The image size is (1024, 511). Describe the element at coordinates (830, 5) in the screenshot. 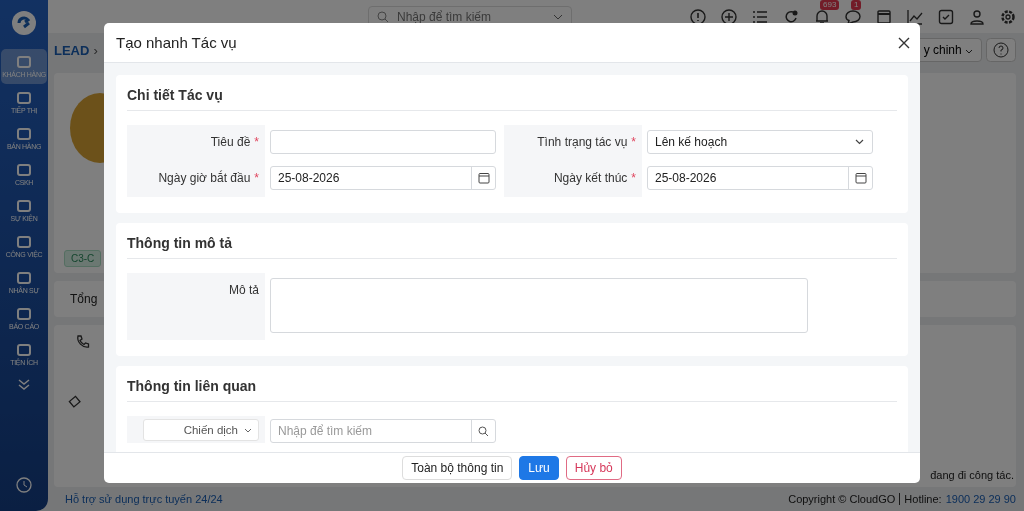

I see `notification-count: 693` at that location.